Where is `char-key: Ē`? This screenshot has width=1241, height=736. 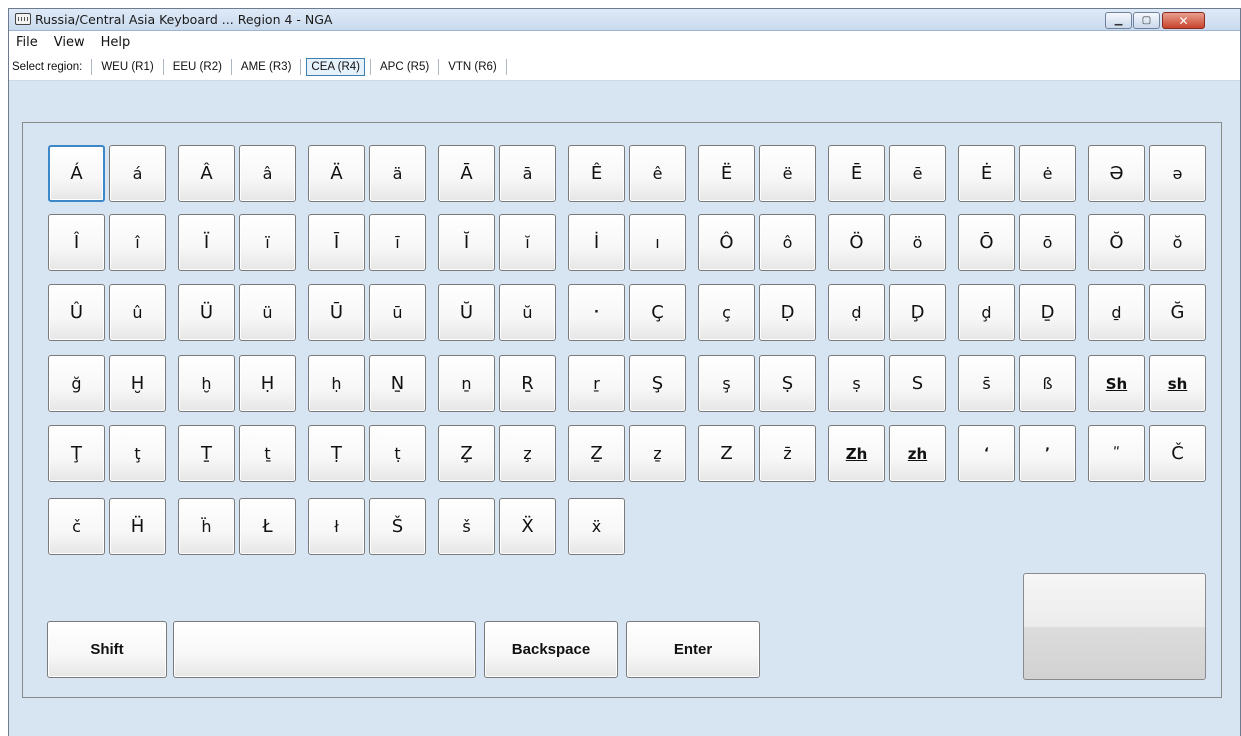
char-key: Ē is located at coordinates (856, 173).